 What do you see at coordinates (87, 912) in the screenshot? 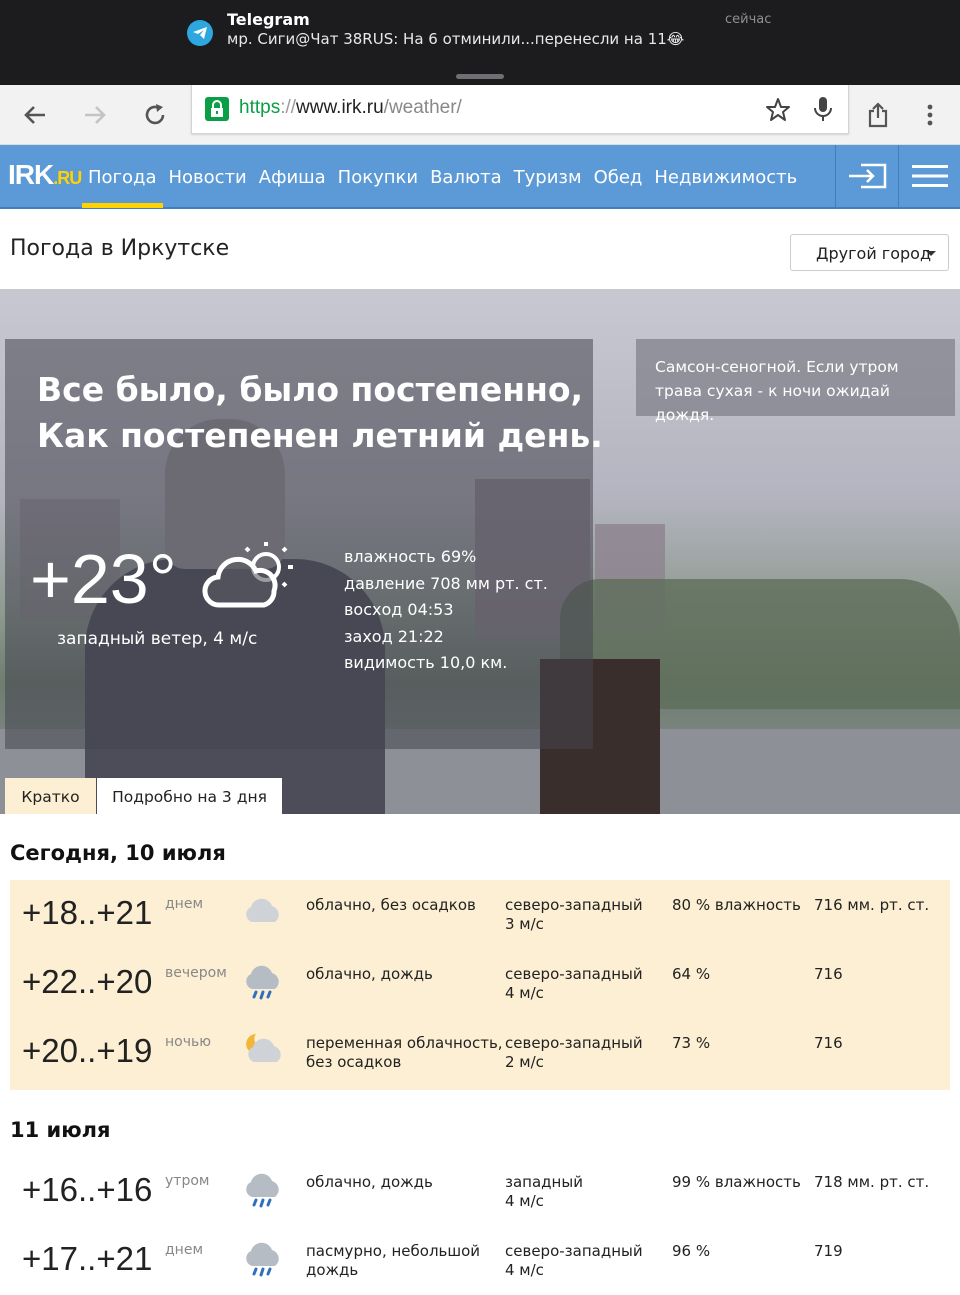
I see `row-temperature: +18..+21` at bounding box center [87, 912].